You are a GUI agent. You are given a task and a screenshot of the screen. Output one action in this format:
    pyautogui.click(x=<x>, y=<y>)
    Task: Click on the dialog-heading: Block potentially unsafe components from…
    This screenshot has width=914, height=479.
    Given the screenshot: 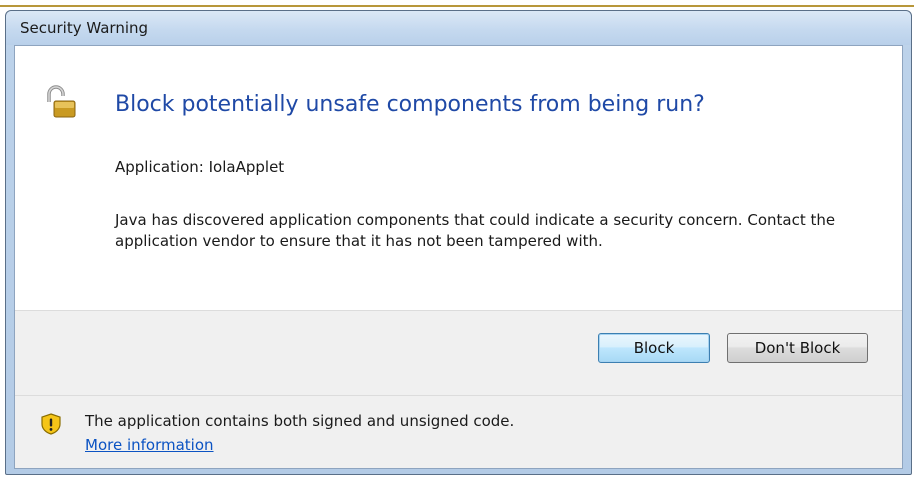 What is the action you would take?
    pyautogui.click(x=410, y=104)
    